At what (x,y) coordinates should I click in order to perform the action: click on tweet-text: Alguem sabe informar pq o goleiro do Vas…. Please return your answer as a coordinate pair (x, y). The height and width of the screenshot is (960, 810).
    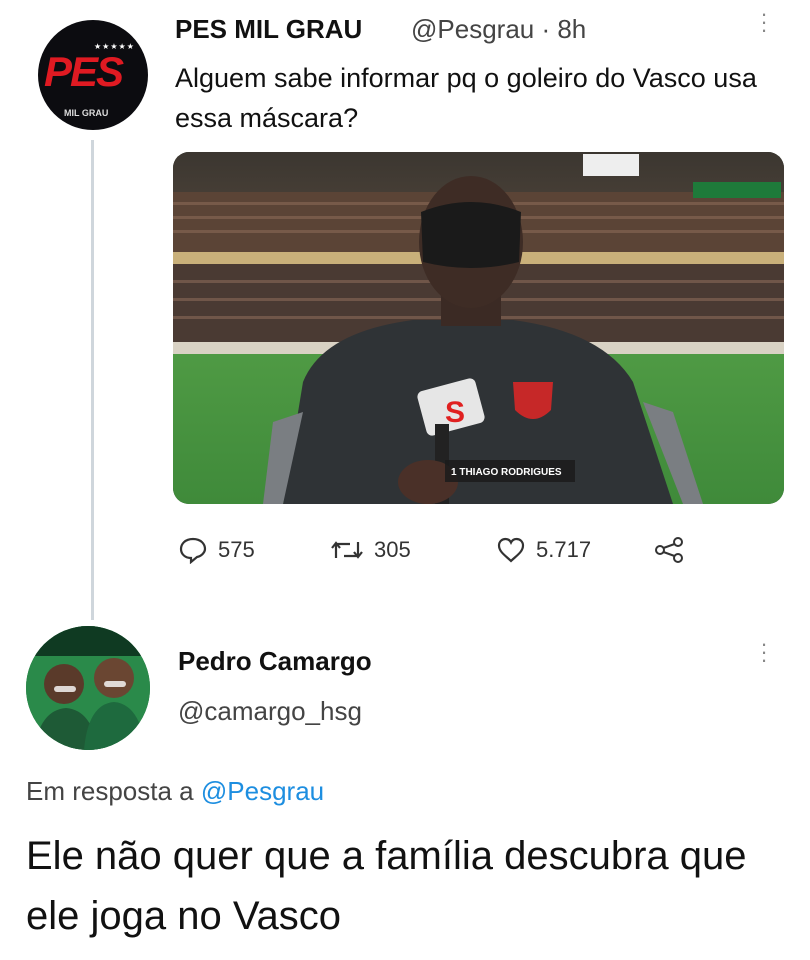
    Looking at the image, I should click on (466, 98).